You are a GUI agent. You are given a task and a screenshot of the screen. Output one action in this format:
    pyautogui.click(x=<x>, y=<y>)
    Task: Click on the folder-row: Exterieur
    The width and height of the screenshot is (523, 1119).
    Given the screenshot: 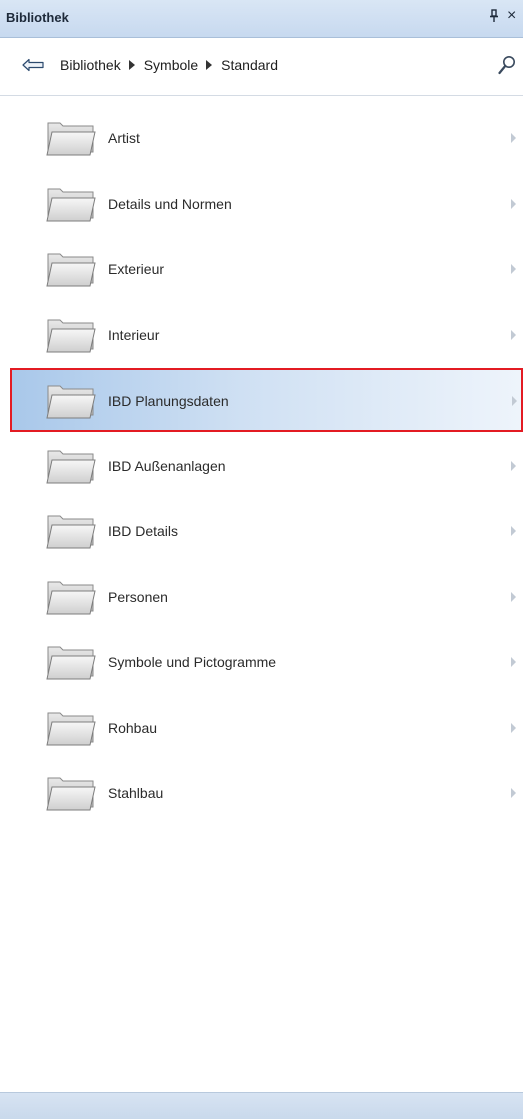 What is the action you would take?
    pyautogui.click(x=267, y=269)
    